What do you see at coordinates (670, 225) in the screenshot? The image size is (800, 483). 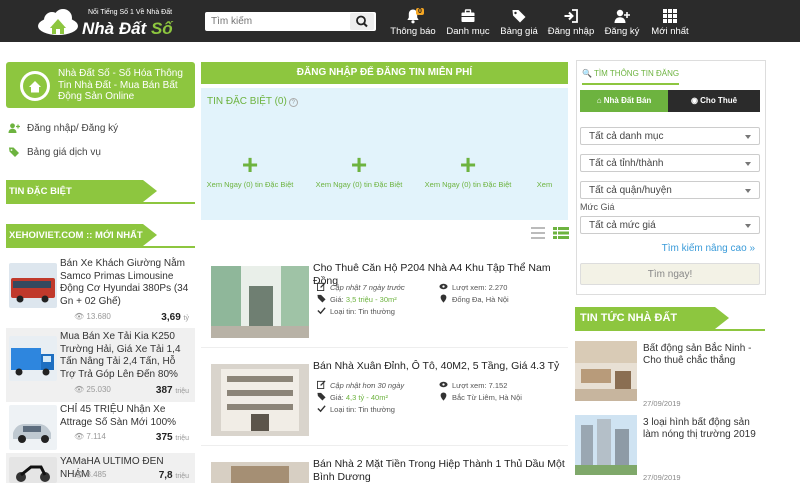 I see `price-select: Tất cả mức giá` at bounding box center [670, 225].